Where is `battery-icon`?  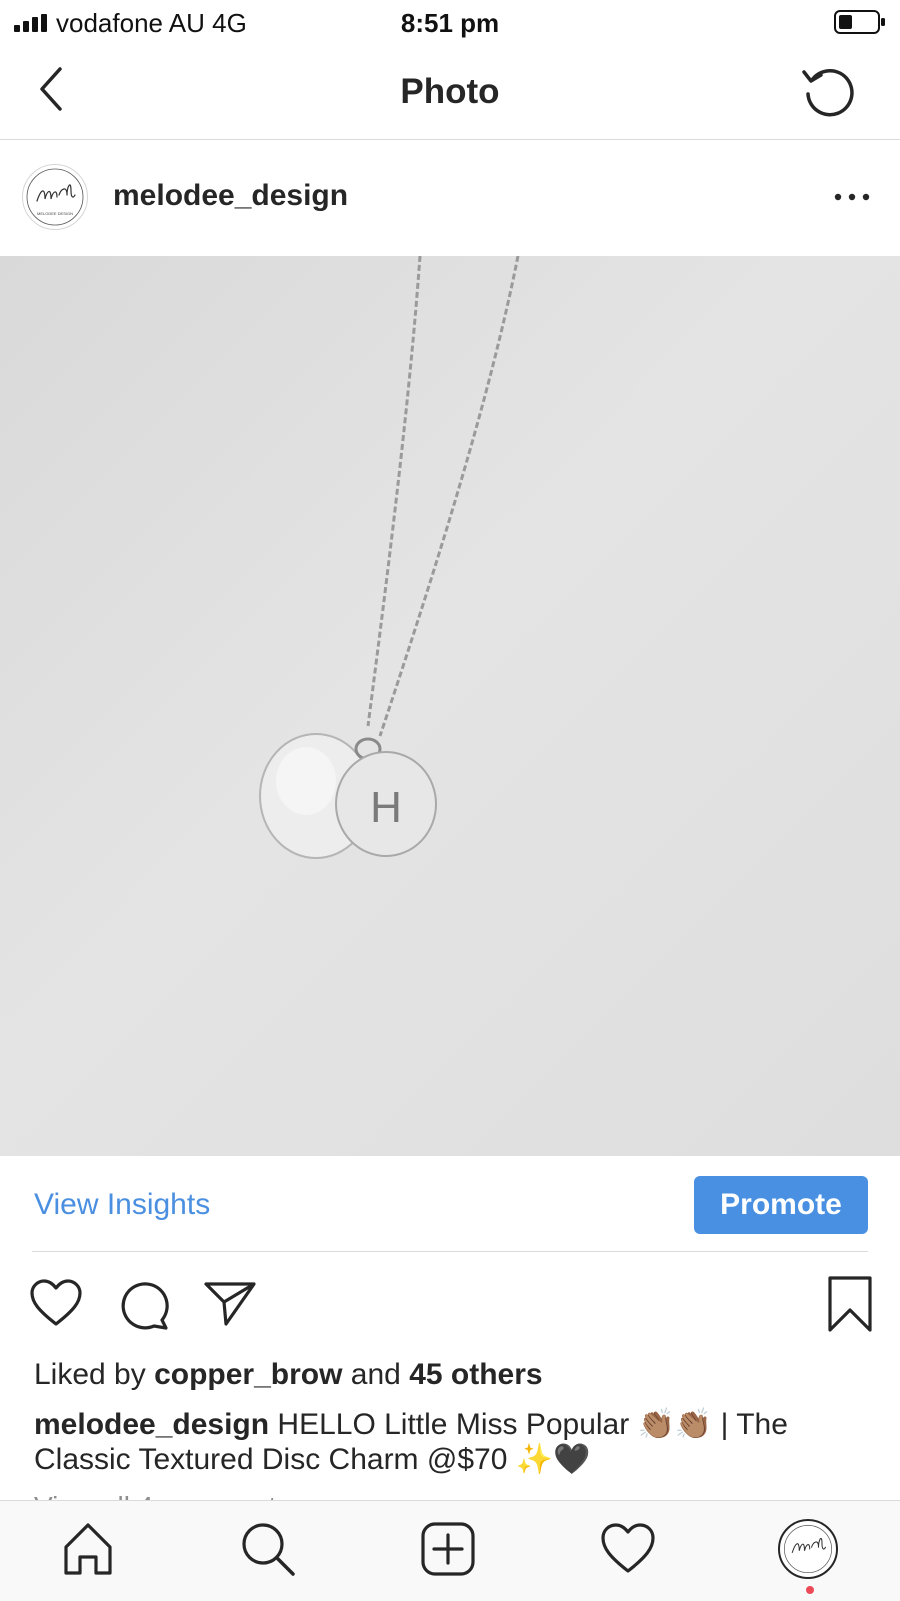
battery-icon is located at coordinates (859, 22).